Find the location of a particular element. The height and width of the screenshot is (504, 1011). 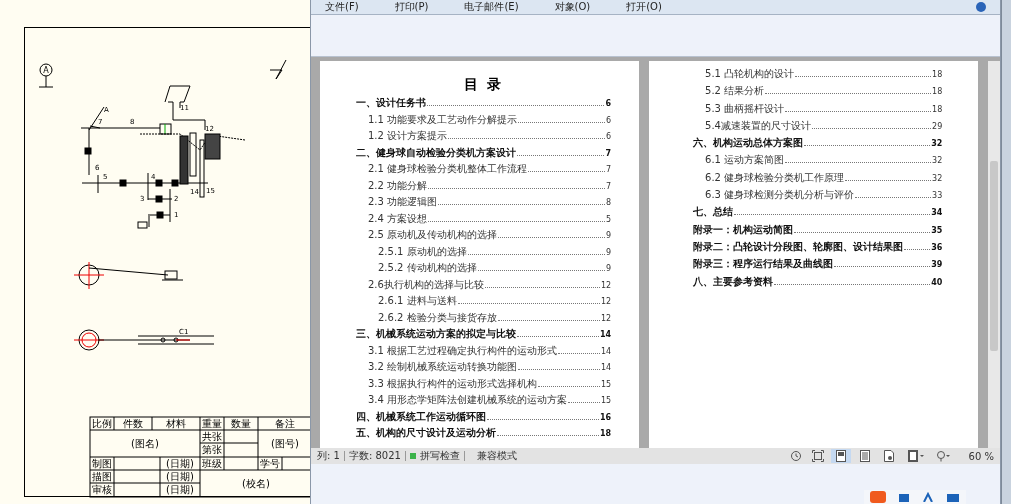

toc-entry: 二、健身球自动检验分类机方案设计 is located at coordinates (436, 152).